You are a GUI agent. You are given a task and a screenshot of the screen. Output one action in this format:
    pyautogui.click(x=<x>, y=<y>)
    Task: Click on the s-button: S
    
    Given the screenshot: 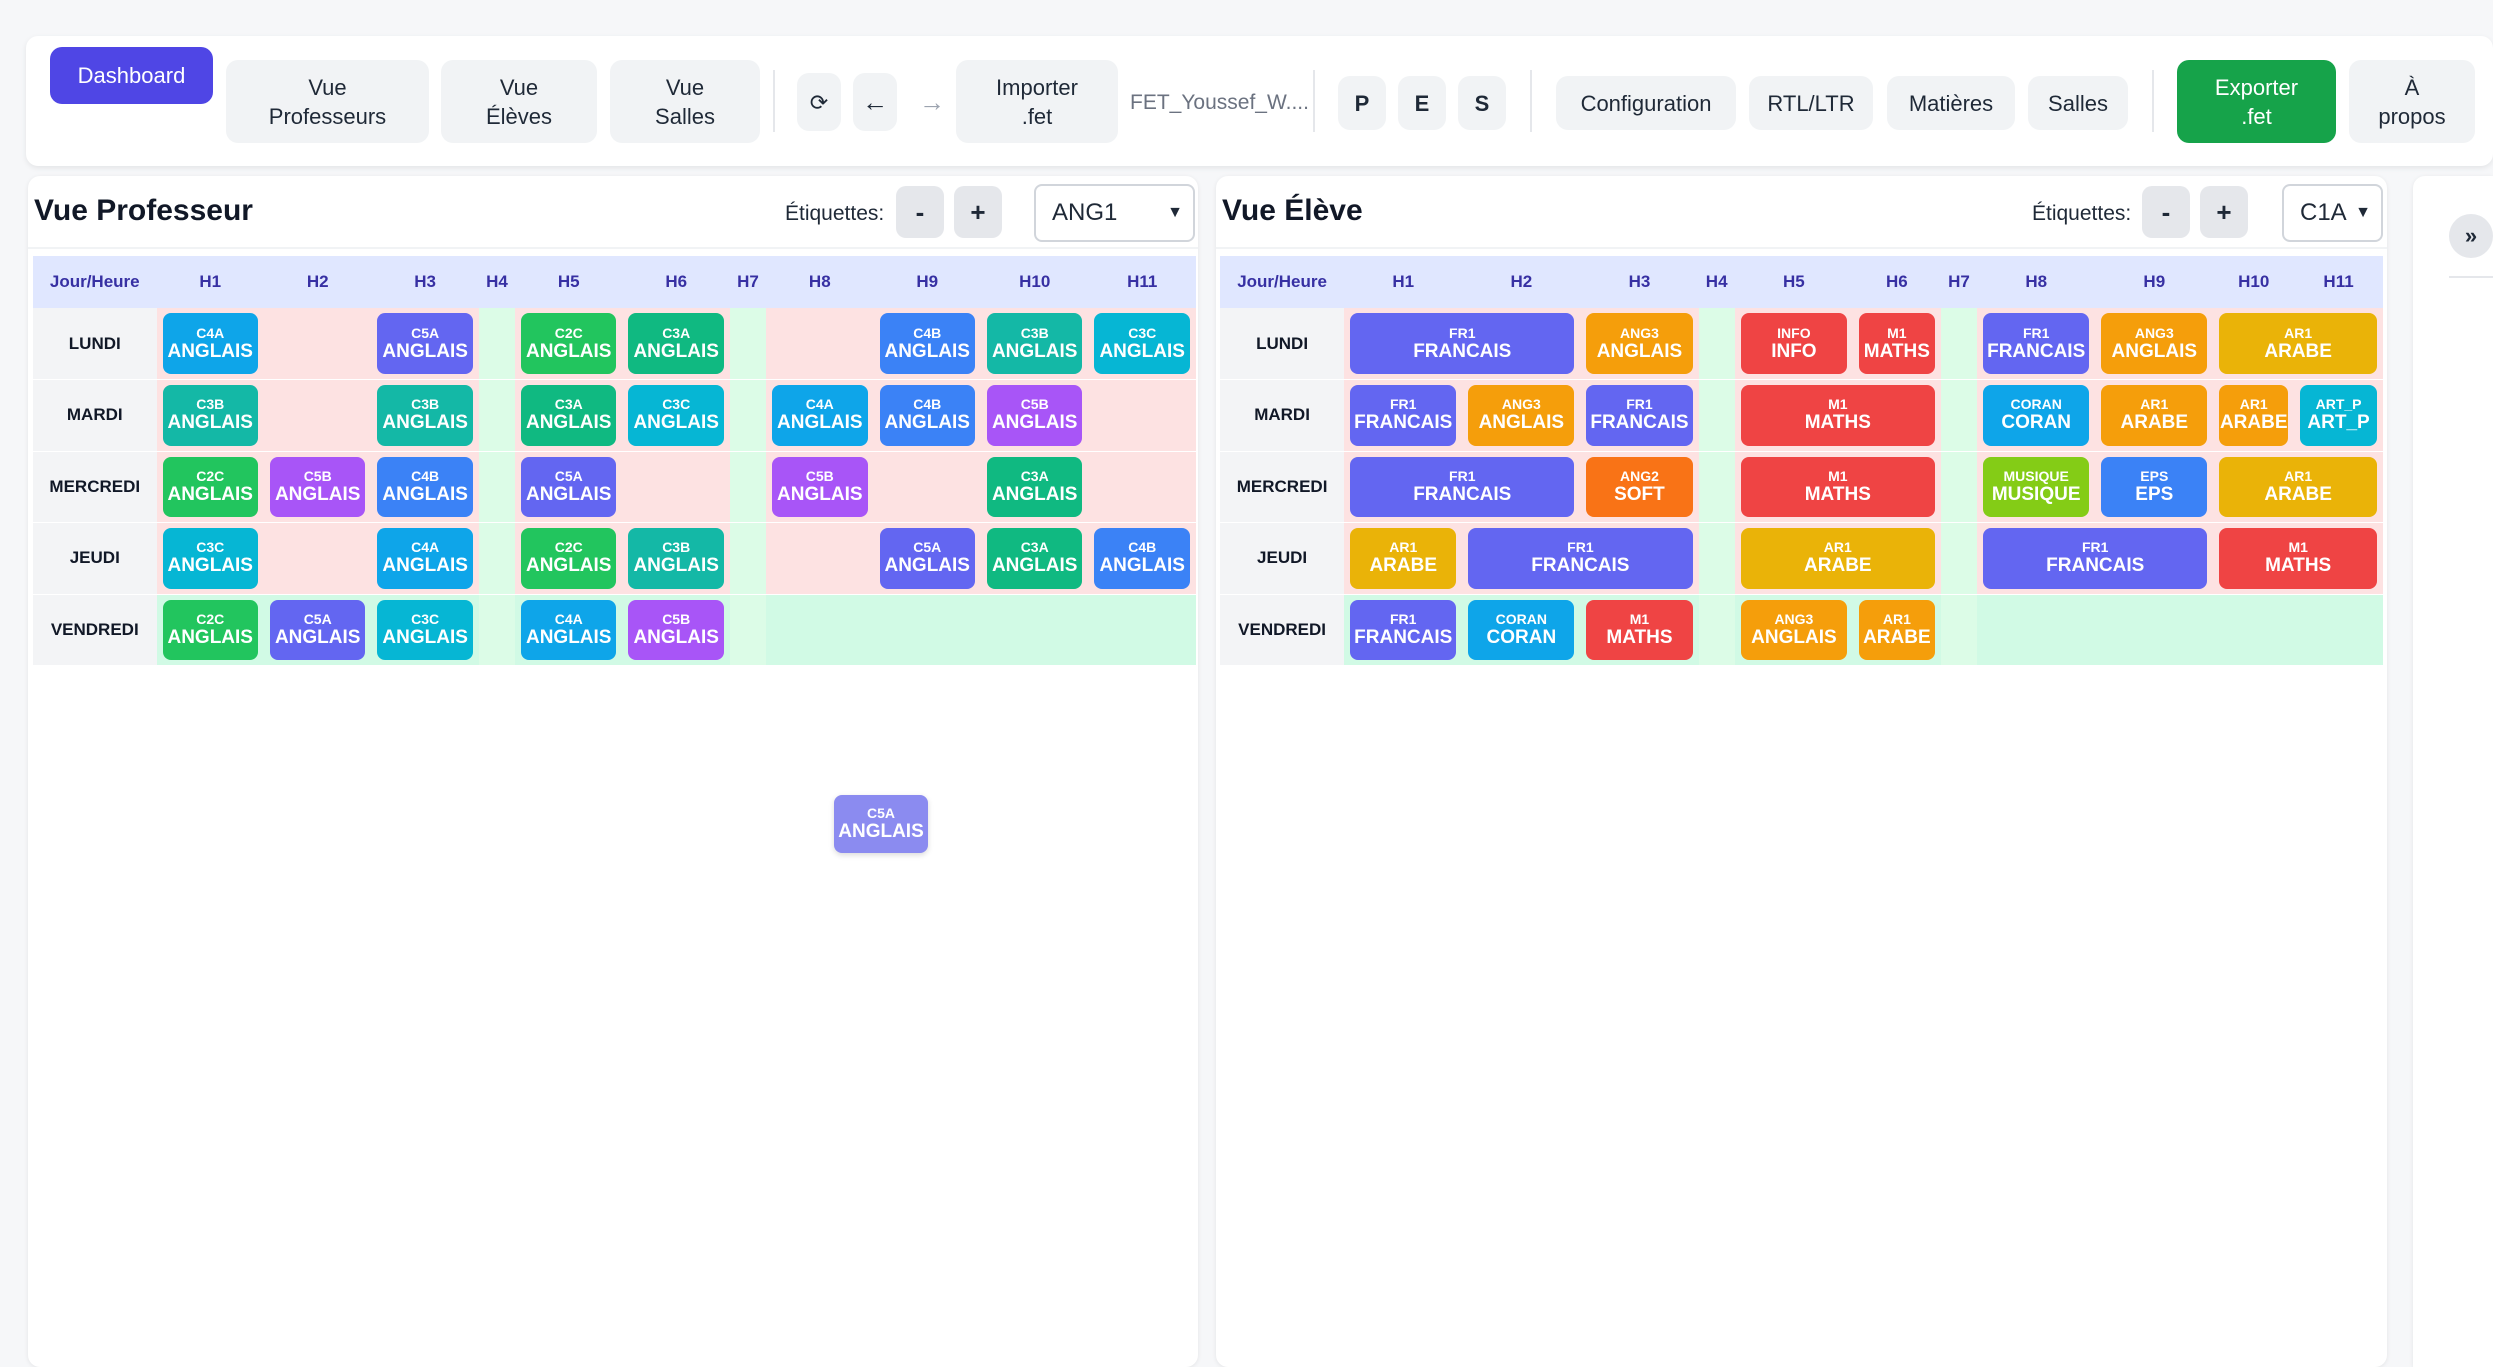 What is the action you would take?
    pyautogui.click(x=1482, y=103)
    